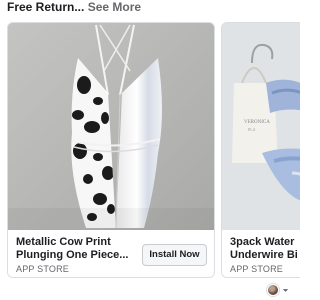 The width and height of the screenshot is (320, 300). I want to click on ad-header: Free Return... See More, so click(74, 7).